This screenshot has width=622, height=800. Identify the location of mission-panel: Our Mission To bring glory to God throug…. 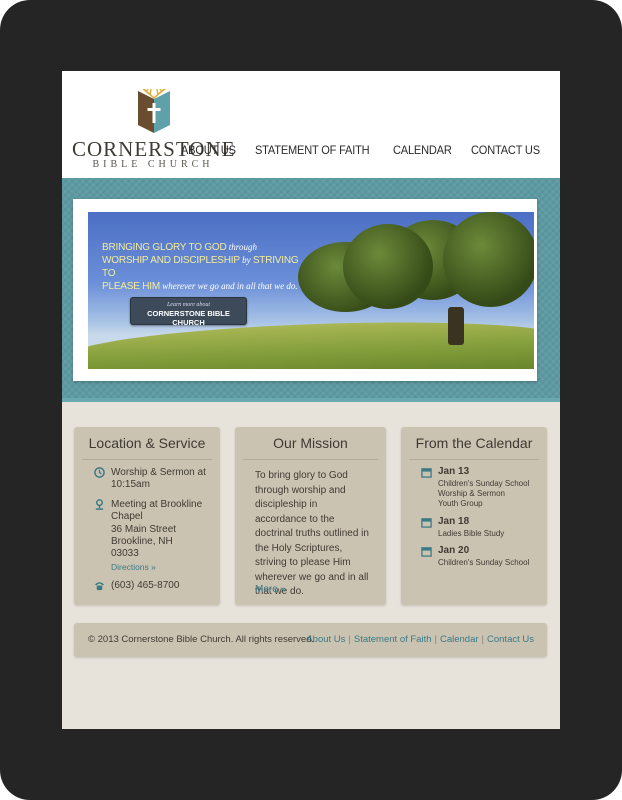
(310, 516).